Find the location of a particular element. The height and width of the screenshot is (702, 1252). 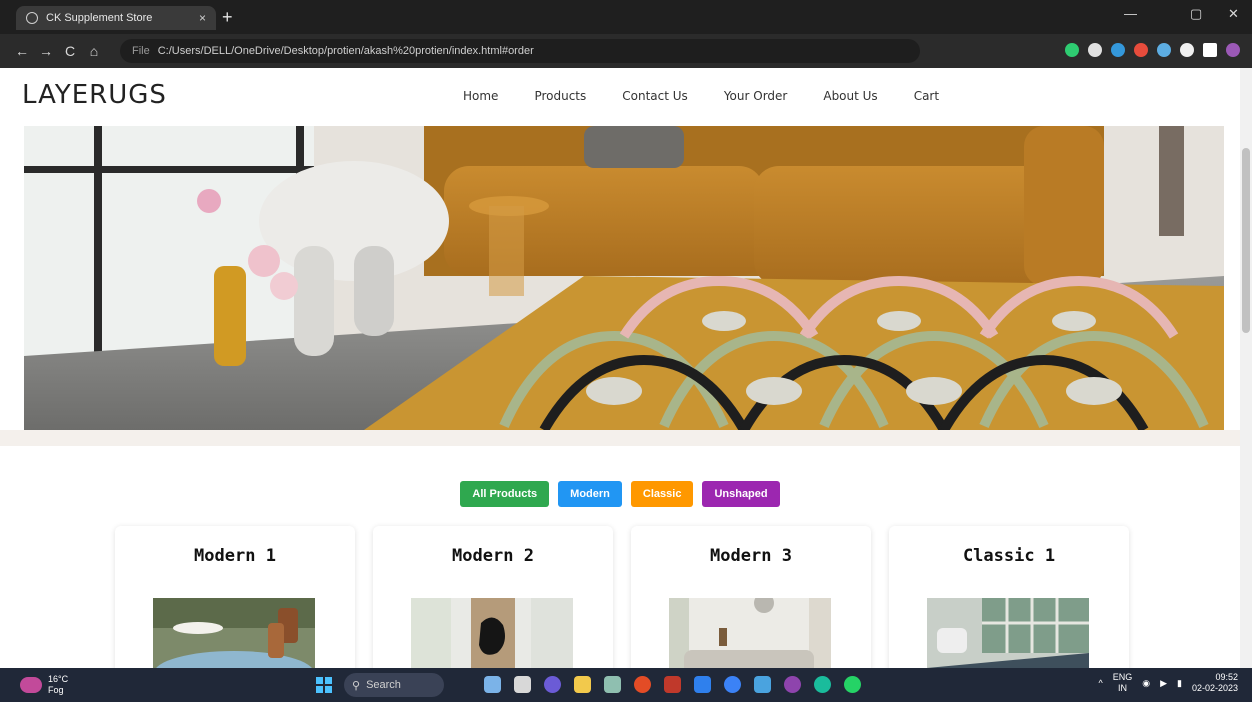

taskbar-search: ⚲ Search is located at coordinates (394, 685).